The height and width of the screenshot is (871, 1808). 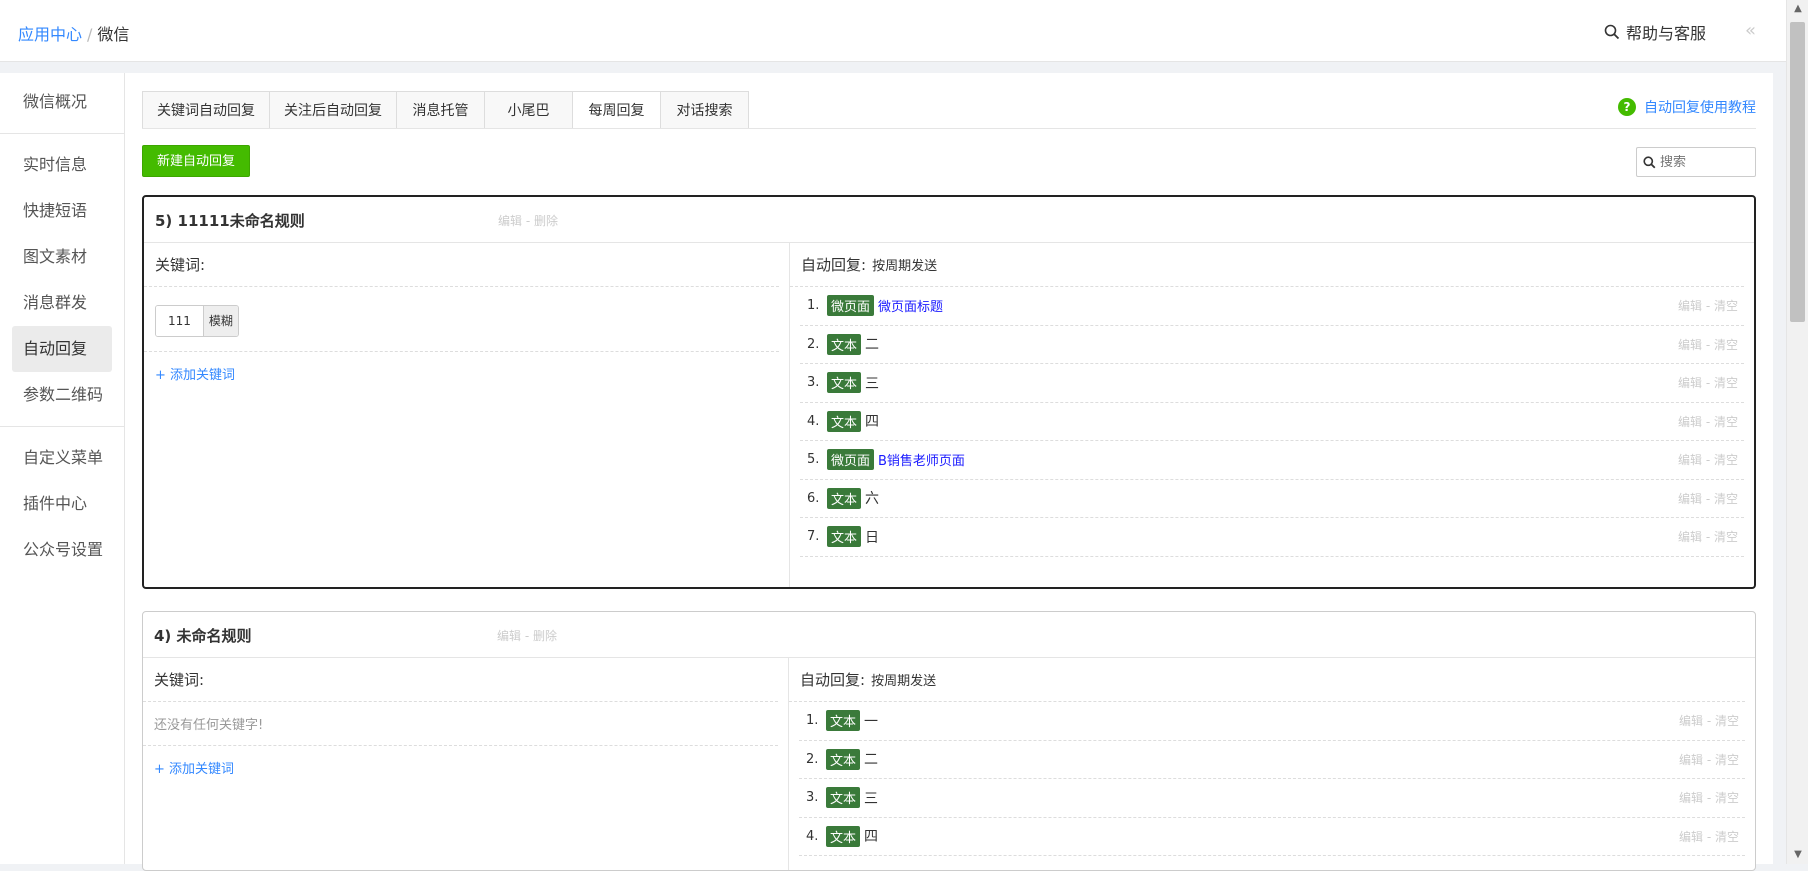 I want to click on sidebar-item: 快捷短语, so click(x=62, y=211).